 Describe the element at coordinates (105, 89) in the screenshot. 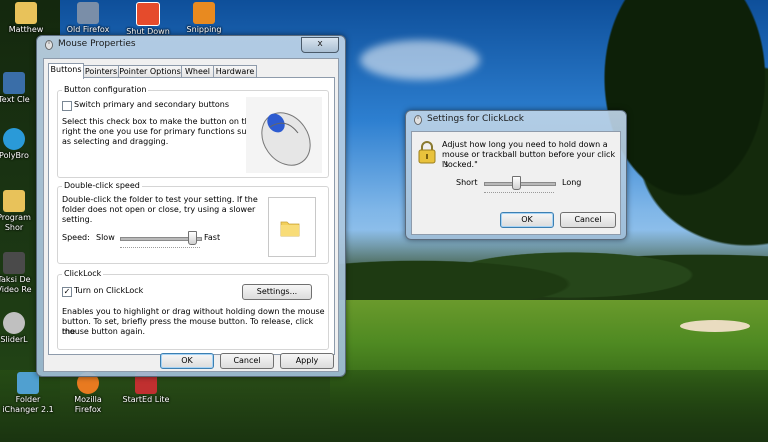

I see `group-title: Button configuration` at that location.